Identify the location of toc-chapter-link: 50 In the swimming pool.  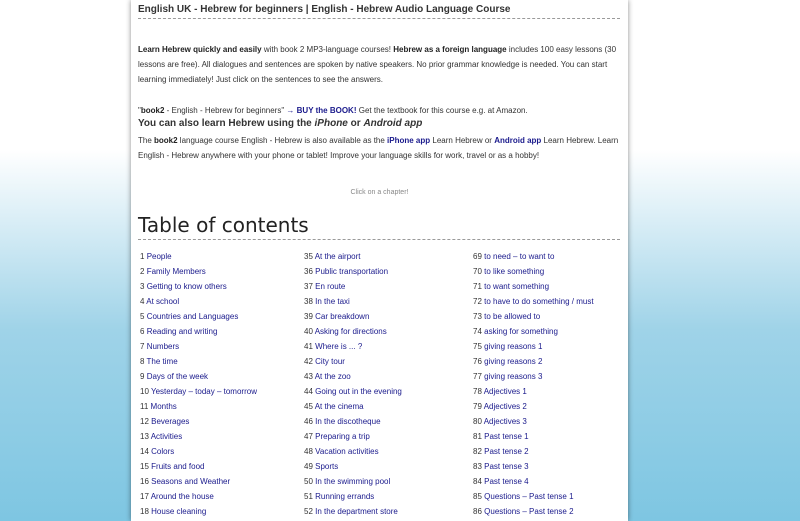
(353, 483).